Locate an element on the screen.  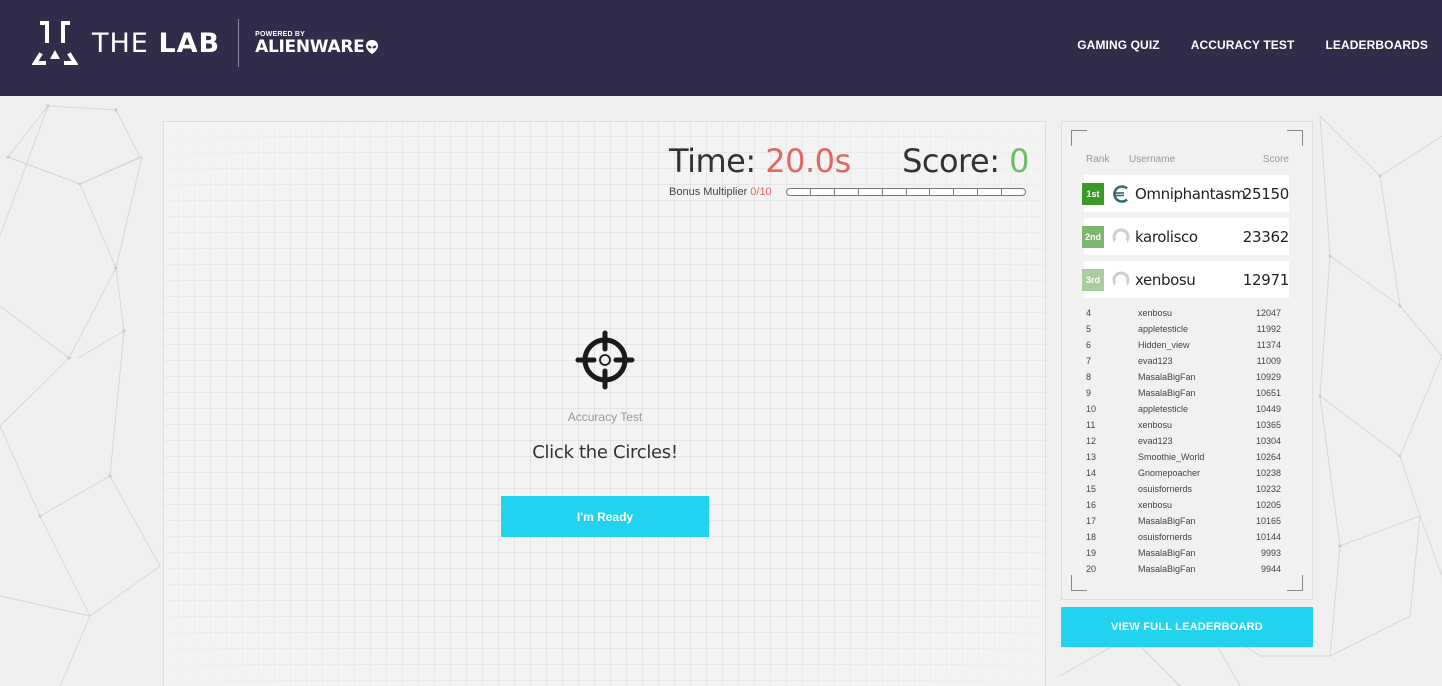
game-instructions: Click the Circles! is located at coordinates (605, 452).